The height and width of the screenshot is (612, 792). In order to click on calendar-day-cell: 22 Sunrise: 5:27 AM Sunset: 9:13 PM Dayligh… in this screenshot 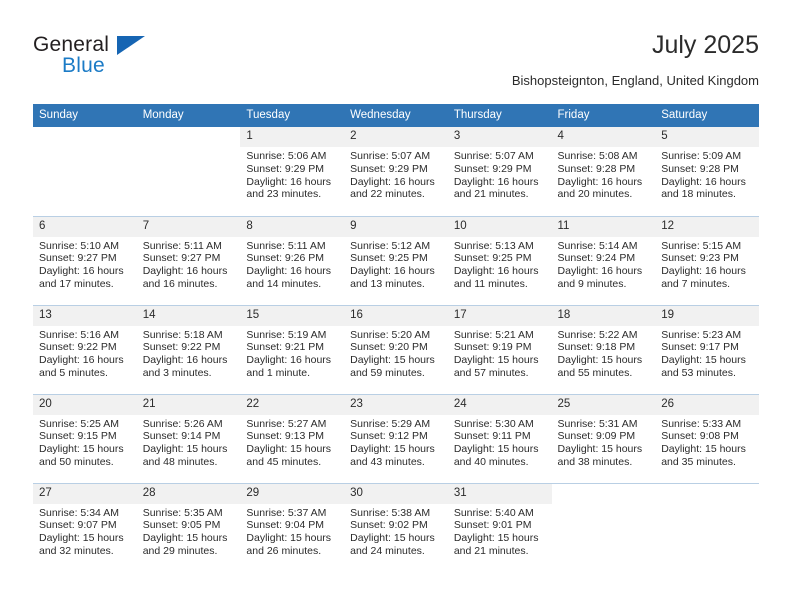, I will do `click(292, 438)`.